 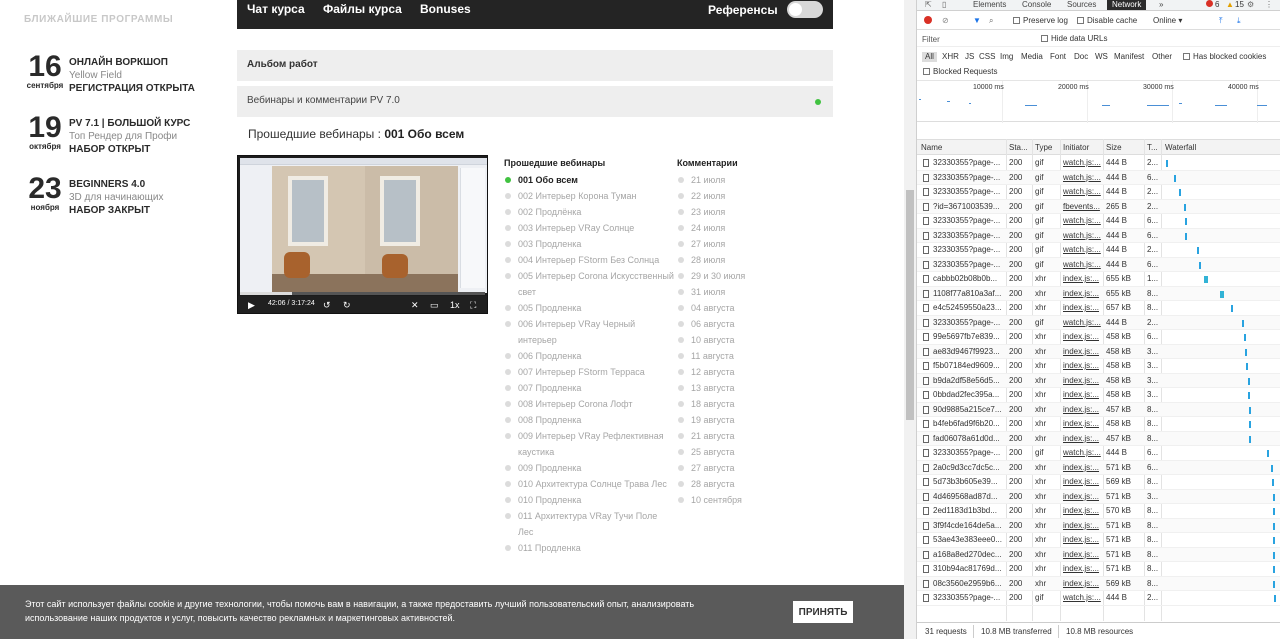 What do you see at coordinates (1107, 21) in the screenshot?
I see `disable-cache-checkbox: Disable cache` at bounding box center [1107, 21].